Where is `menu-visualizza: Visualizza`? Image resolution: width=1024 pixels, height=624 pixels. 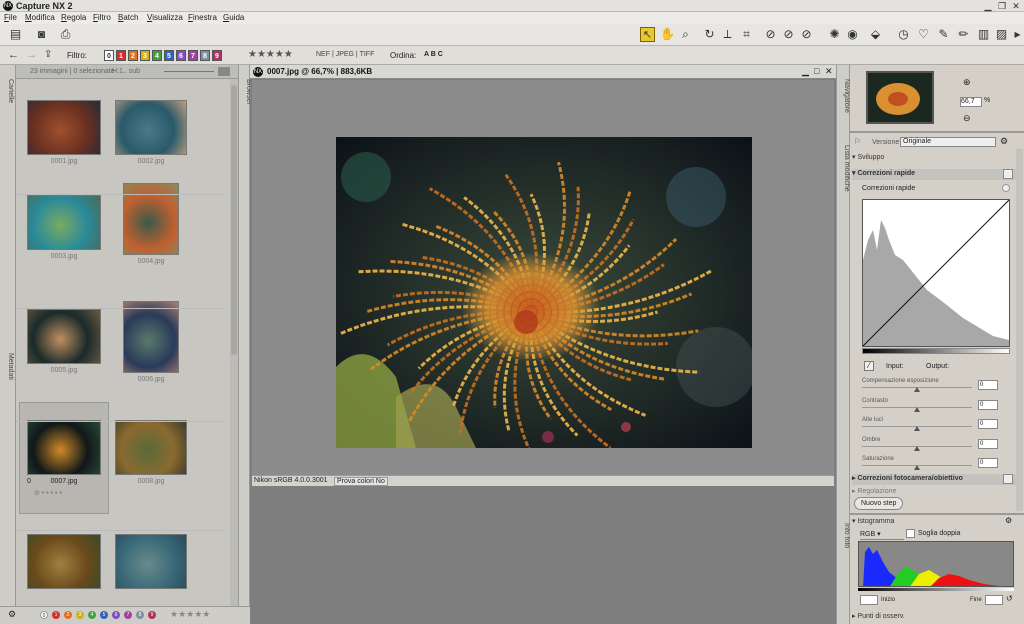
menu-visualizza: Visualizza is located at coordinates (165, 17).